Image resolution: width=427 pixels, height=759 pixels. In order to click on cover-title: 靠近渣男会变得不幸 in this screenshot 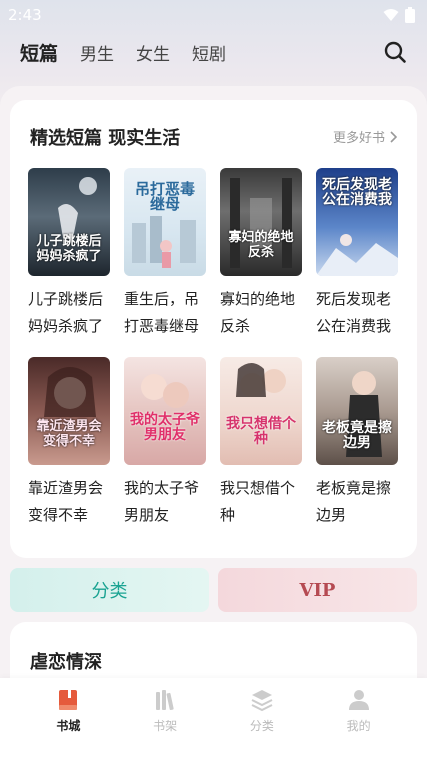, I will do `click(69, 434)`.